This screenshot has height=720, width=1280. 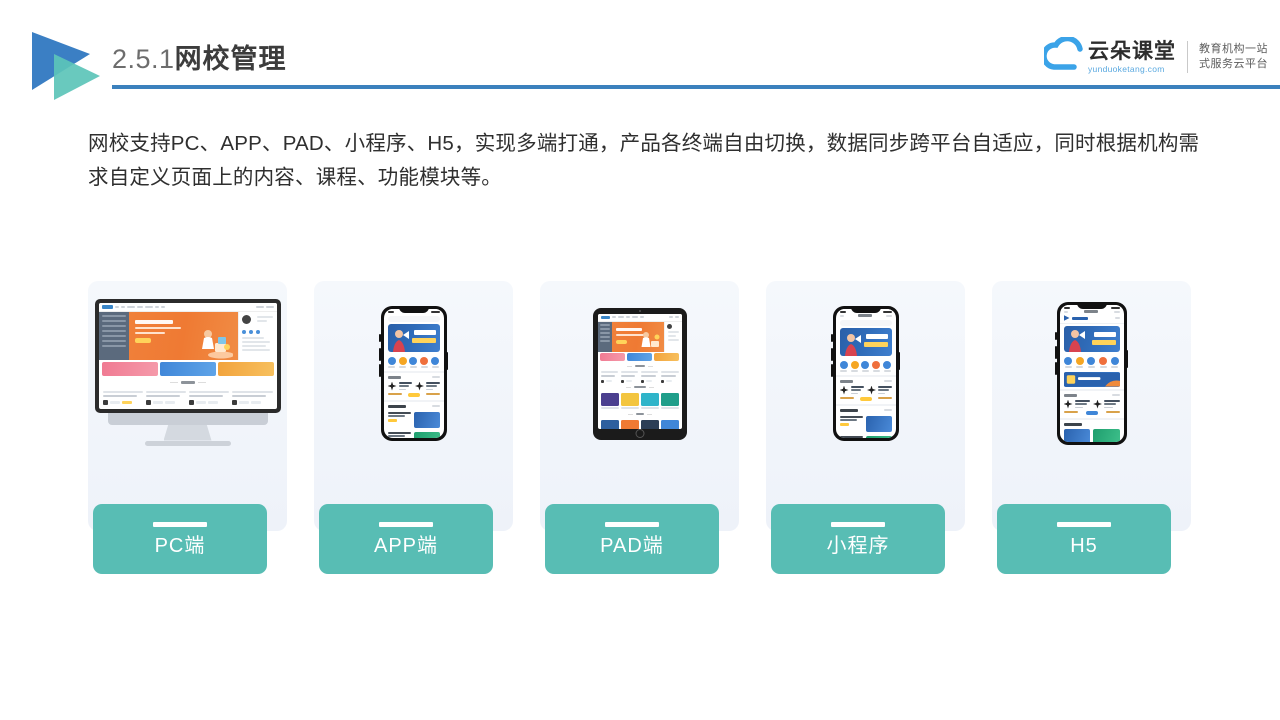 I want to click on platform-card-pad: PAD端, so click(x=639, y=427).